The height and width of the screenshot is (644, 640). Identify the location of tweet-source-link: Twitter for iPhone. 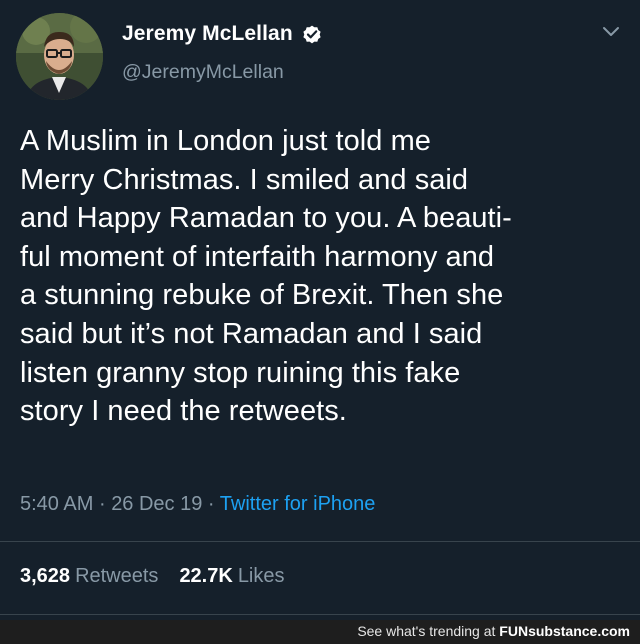
(298, 504).